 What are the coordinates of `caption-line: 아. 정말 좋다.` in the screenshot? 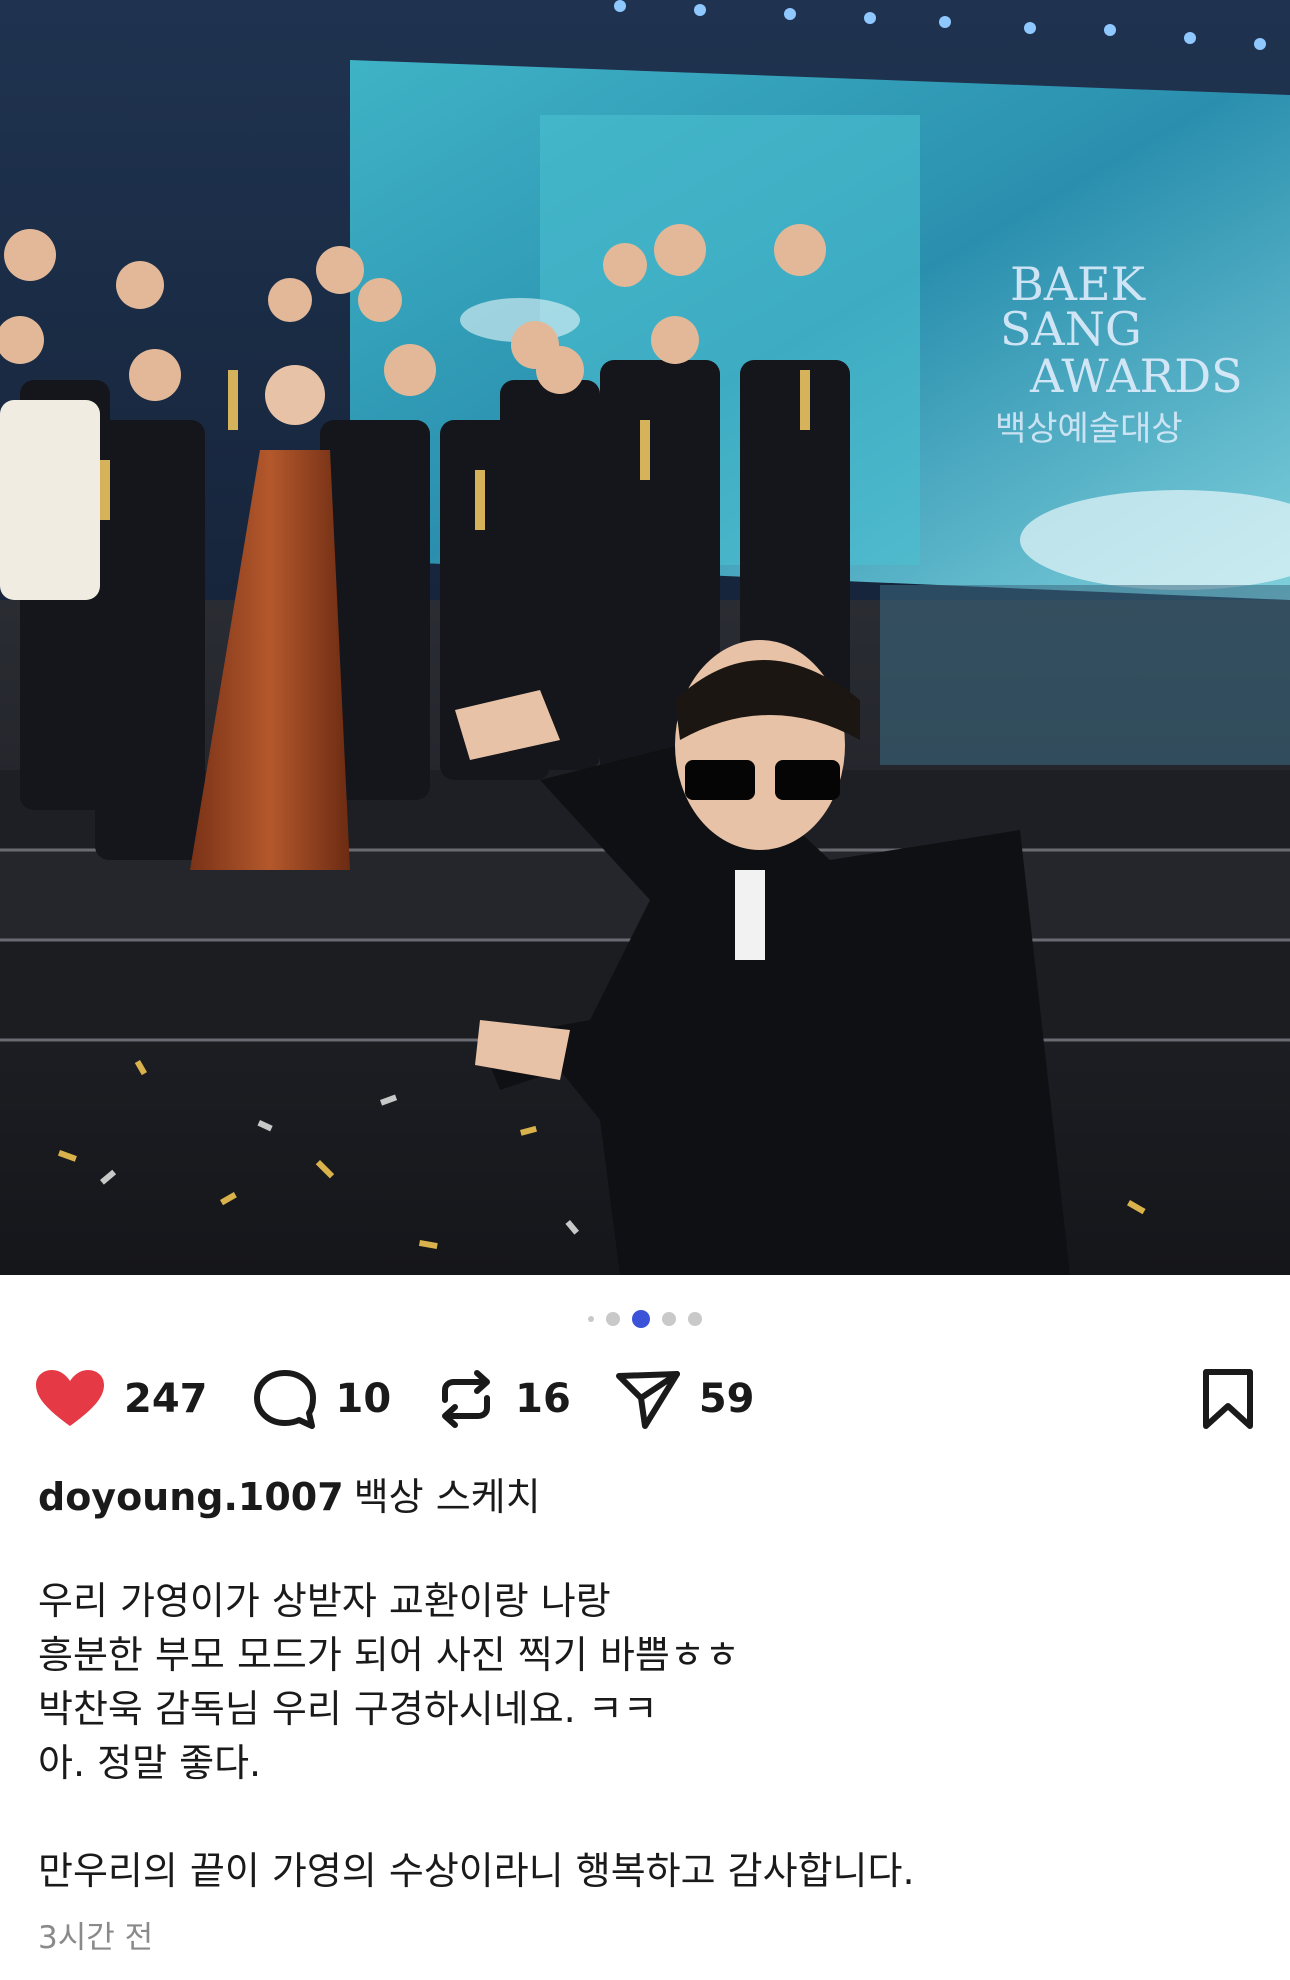 It's located at (150, 1763).